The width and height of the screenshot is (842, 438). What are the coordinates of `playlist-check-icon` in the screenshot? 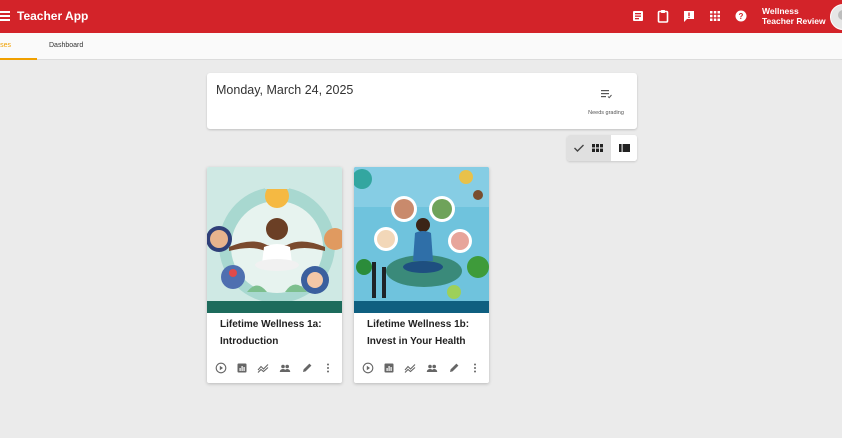 It's located at (606, 94).